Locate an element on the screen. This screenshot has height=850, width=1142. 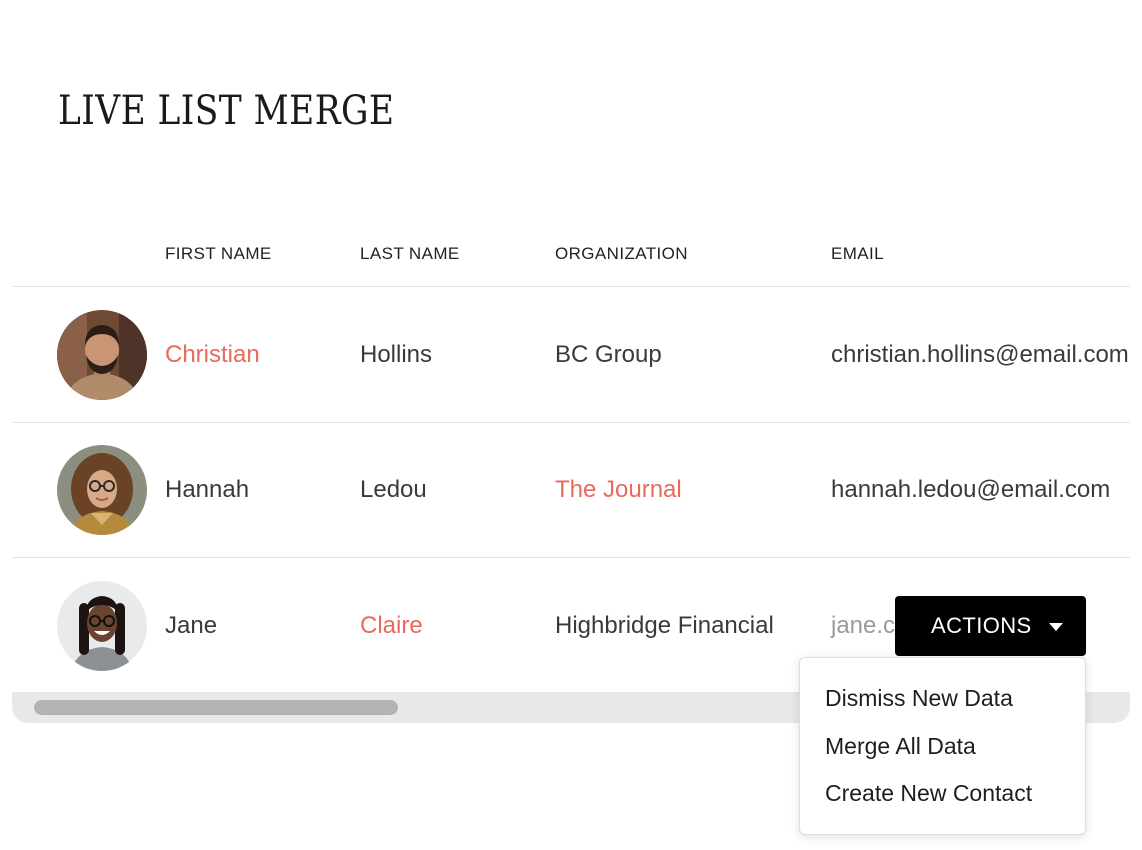
actions-button-label: ACTIONS is located at coordinates (981, 625).